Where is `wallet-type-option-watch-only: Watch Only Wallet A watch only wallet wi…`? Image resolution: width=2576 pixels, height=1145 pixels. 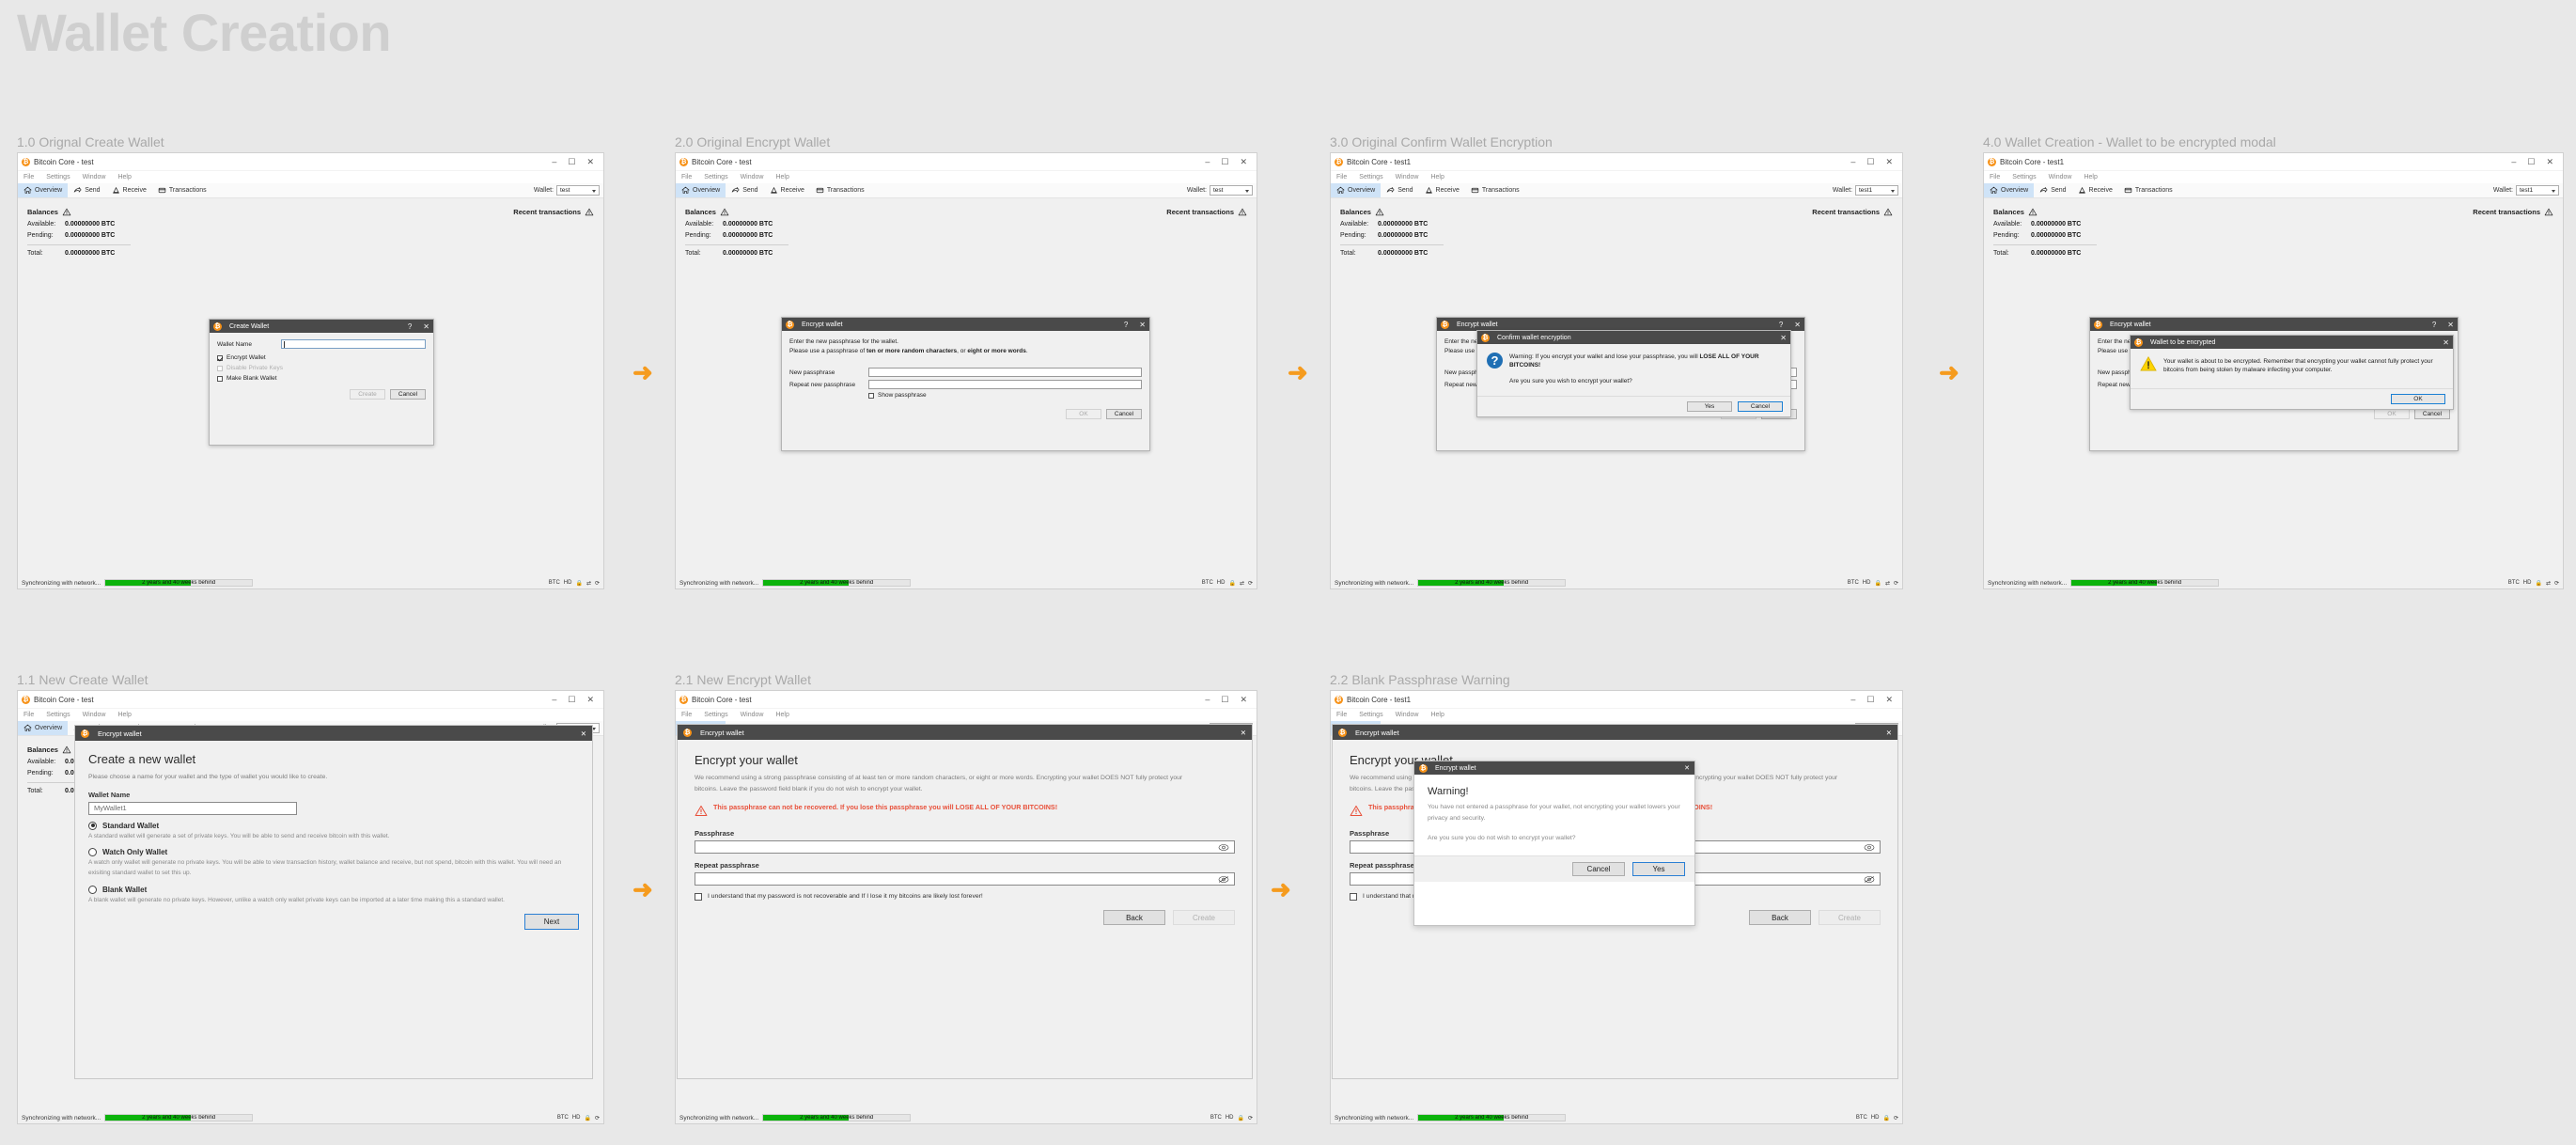 wallet-type-option-watch-only: Watch Only Wallet A watch only wallet wi… is located at coordinates (333, 863).